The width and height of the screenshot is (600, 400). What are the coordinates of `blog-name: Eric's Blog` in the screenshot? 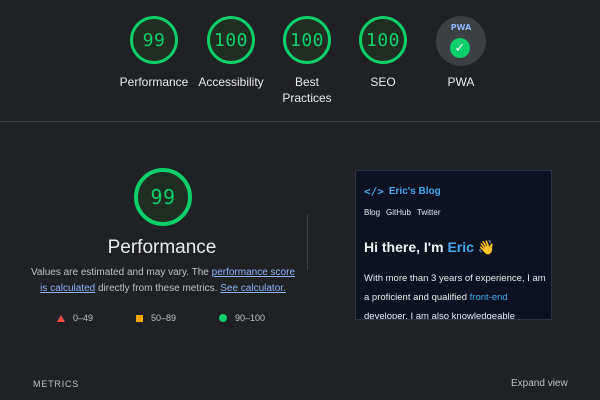 It's located at (414, 191).